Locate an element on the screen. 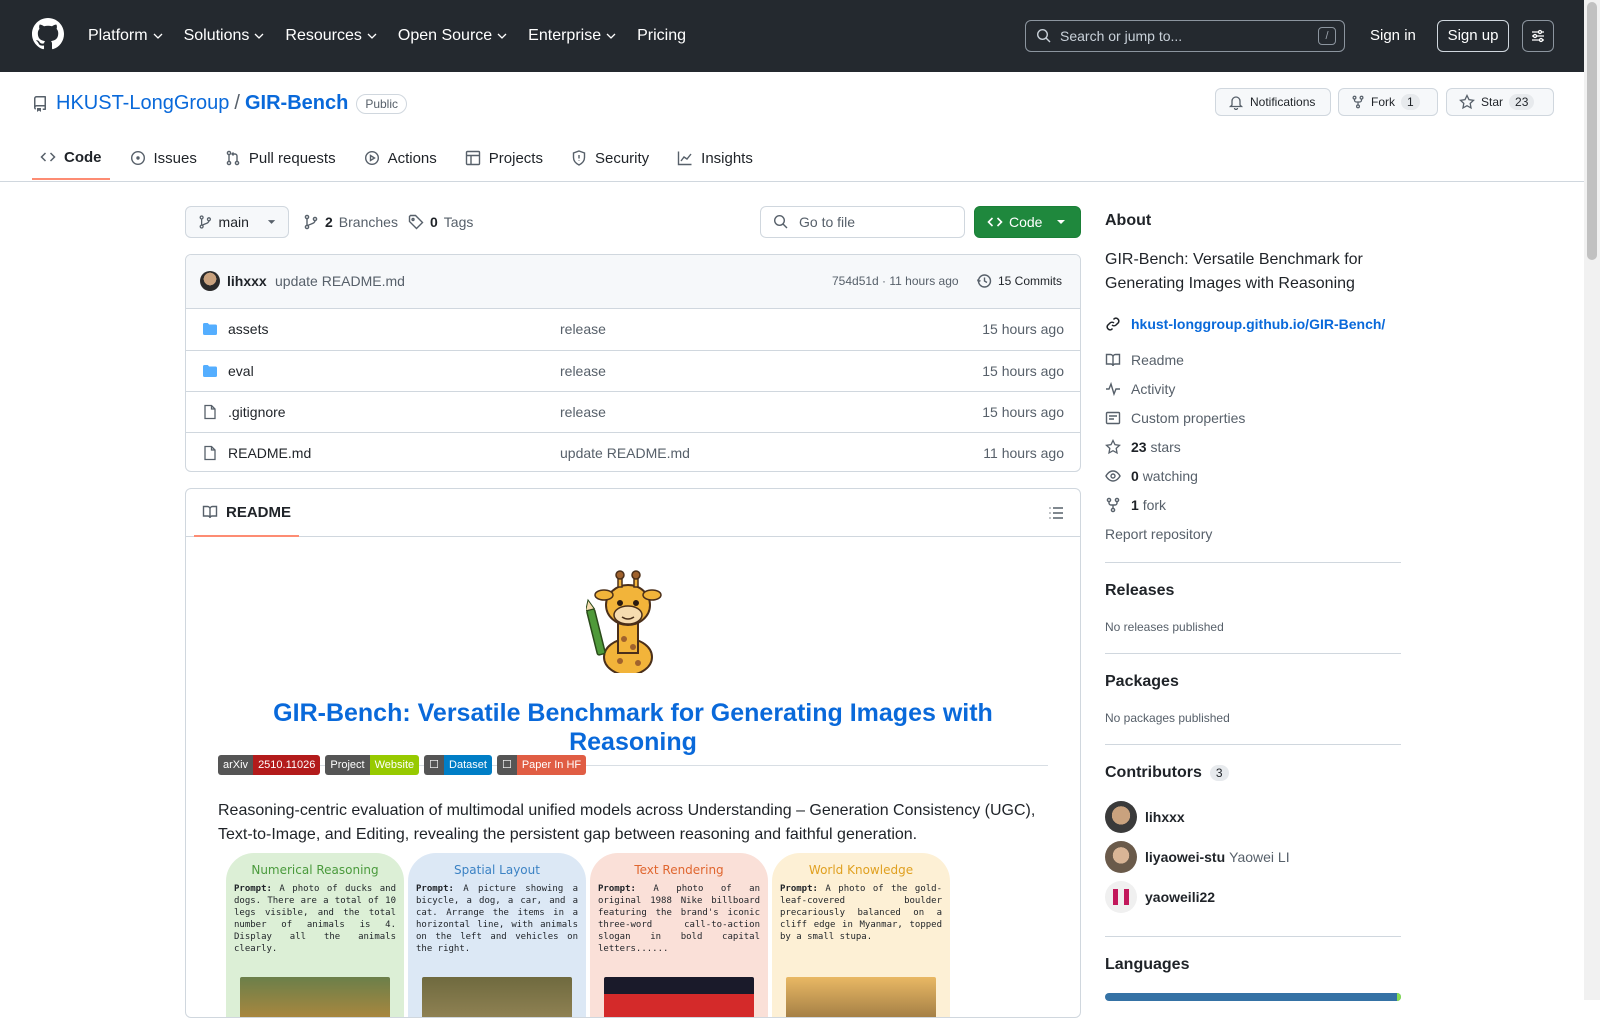 Image resolution: width=1600 pixels, height=1018 pixels. search-input: Search or jump to... / is located at coordinates (1185, 36).